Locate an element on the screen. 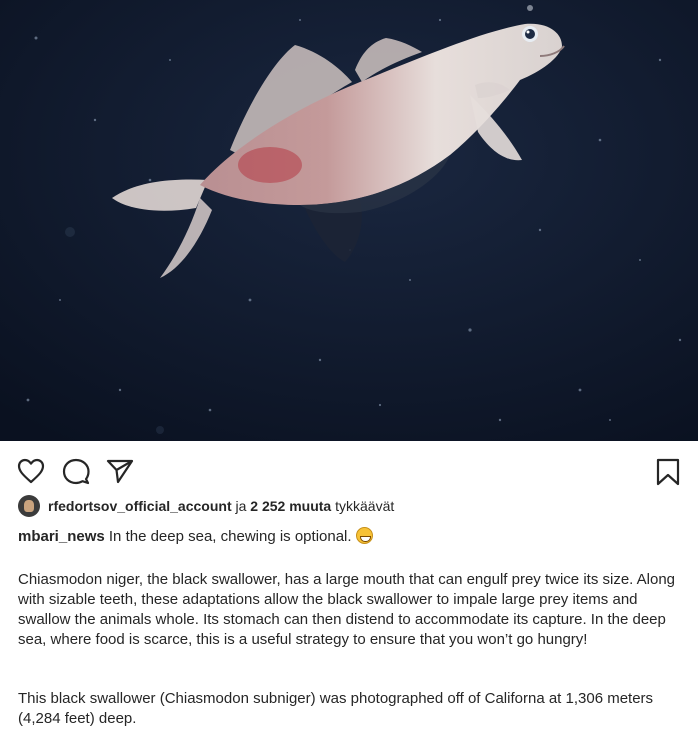  caption-author: mbari_news is located at coordinates (61, 536).